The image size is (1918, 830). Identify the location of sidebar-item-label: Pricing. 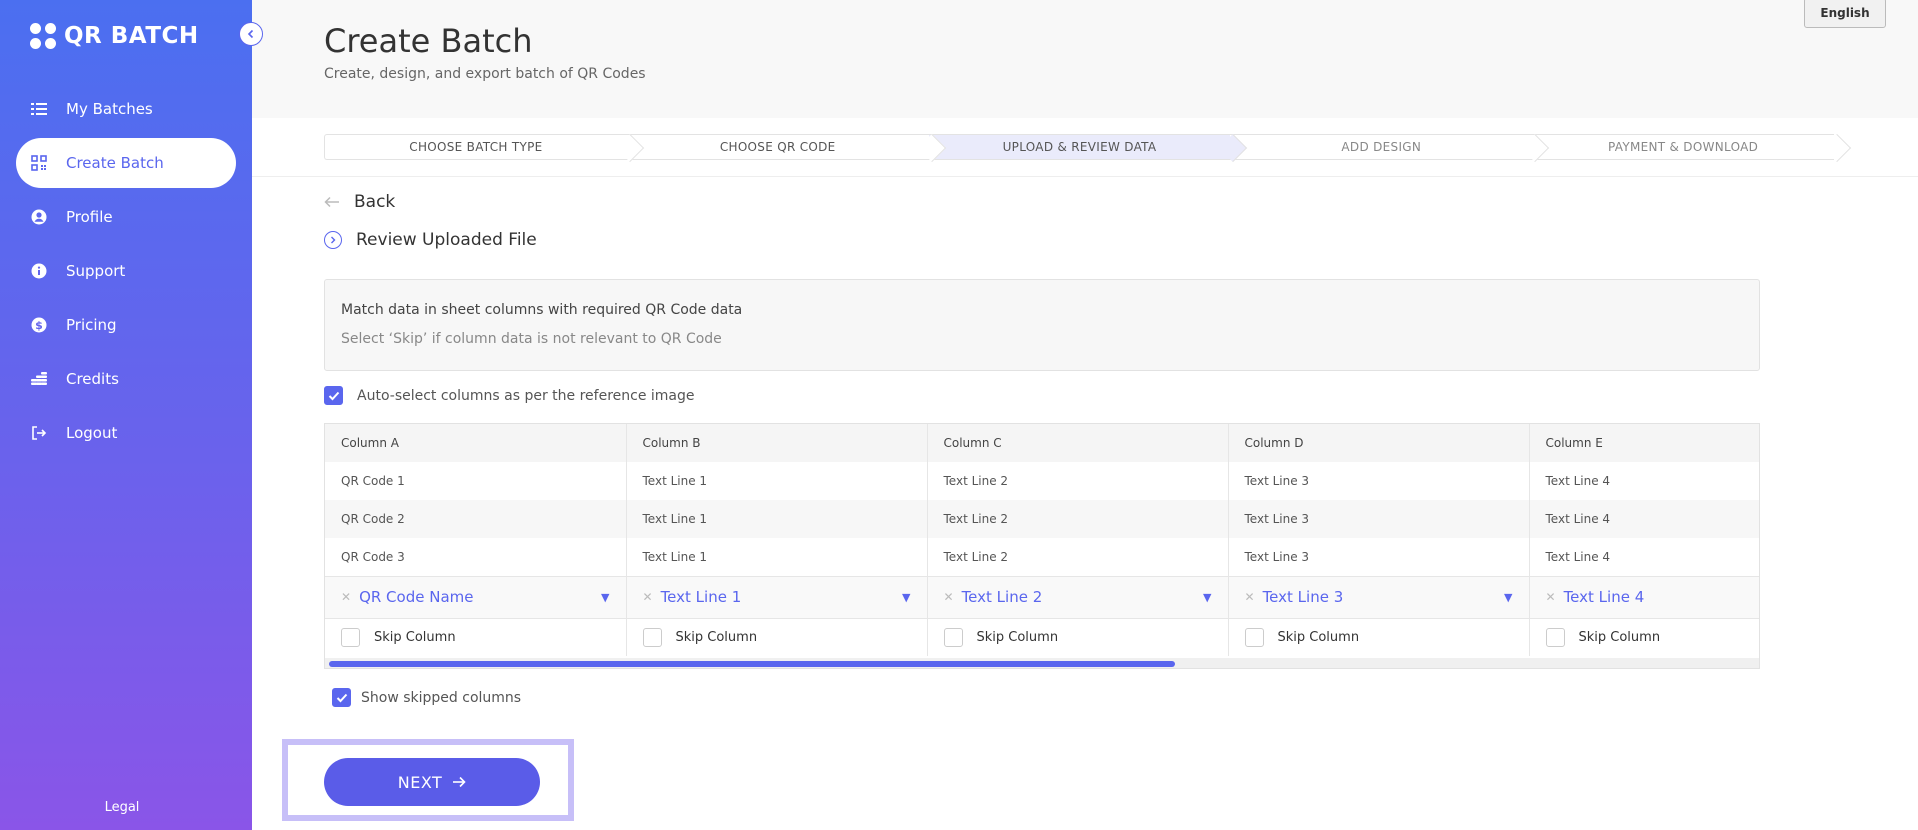
(91, 325).